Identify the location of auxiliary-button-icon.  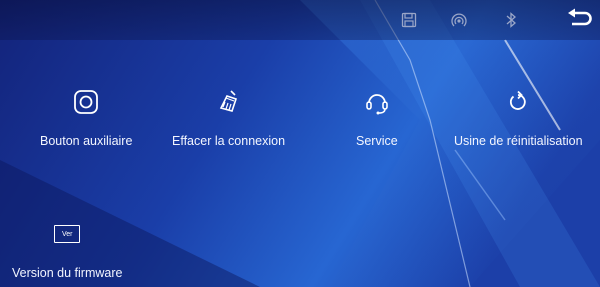
(86, 102).